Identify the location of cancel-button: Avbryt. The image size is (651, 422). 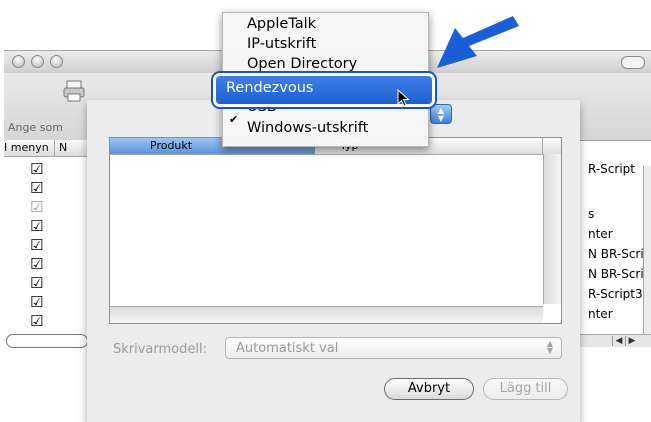
(429, 389).